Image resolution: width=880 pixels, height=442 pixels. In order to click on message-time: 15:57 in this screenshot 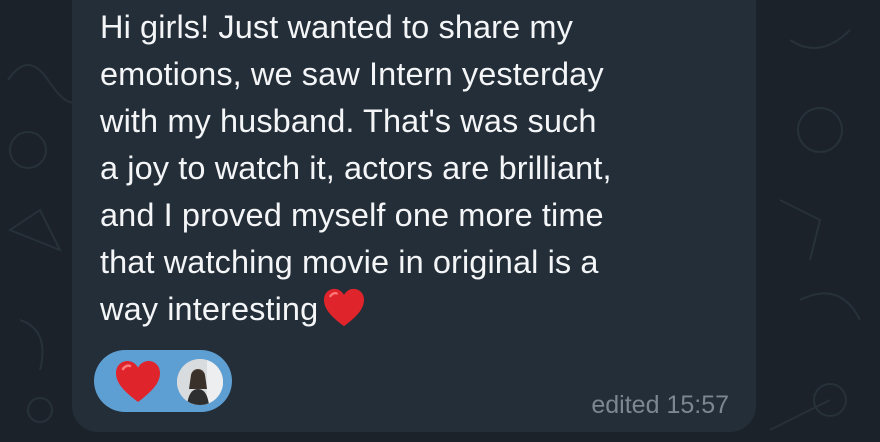, I will do `click(697, 405)`.